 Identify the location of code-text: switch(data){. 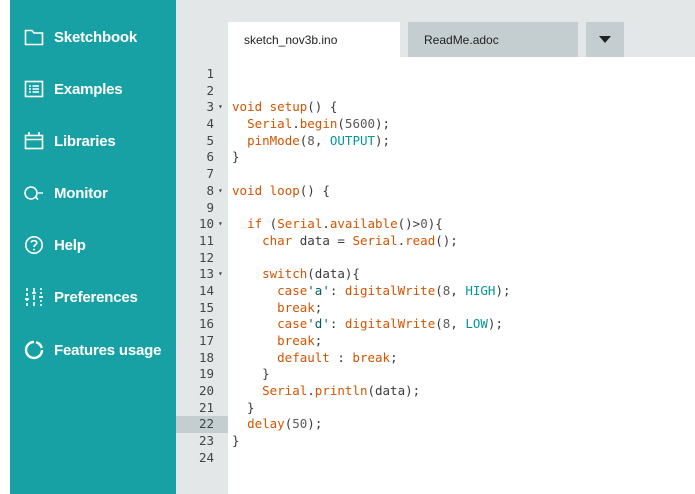
(311, 274).